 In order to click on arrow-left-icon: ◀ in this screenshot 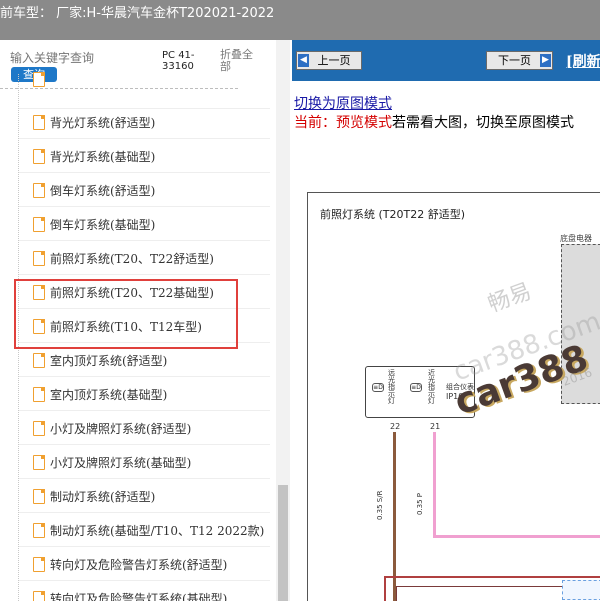, I will do `click(303, 60)`.